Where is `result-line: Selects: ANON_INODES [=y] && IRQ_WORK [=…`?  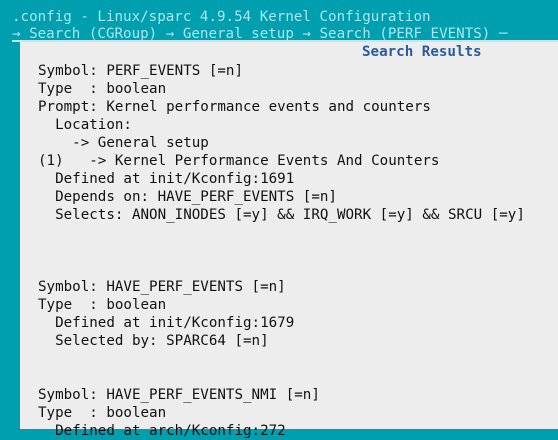 result-line: Selects: ANON_INODES [=y] && IRQ_WORK [=… is located at coordinates (281, 215).